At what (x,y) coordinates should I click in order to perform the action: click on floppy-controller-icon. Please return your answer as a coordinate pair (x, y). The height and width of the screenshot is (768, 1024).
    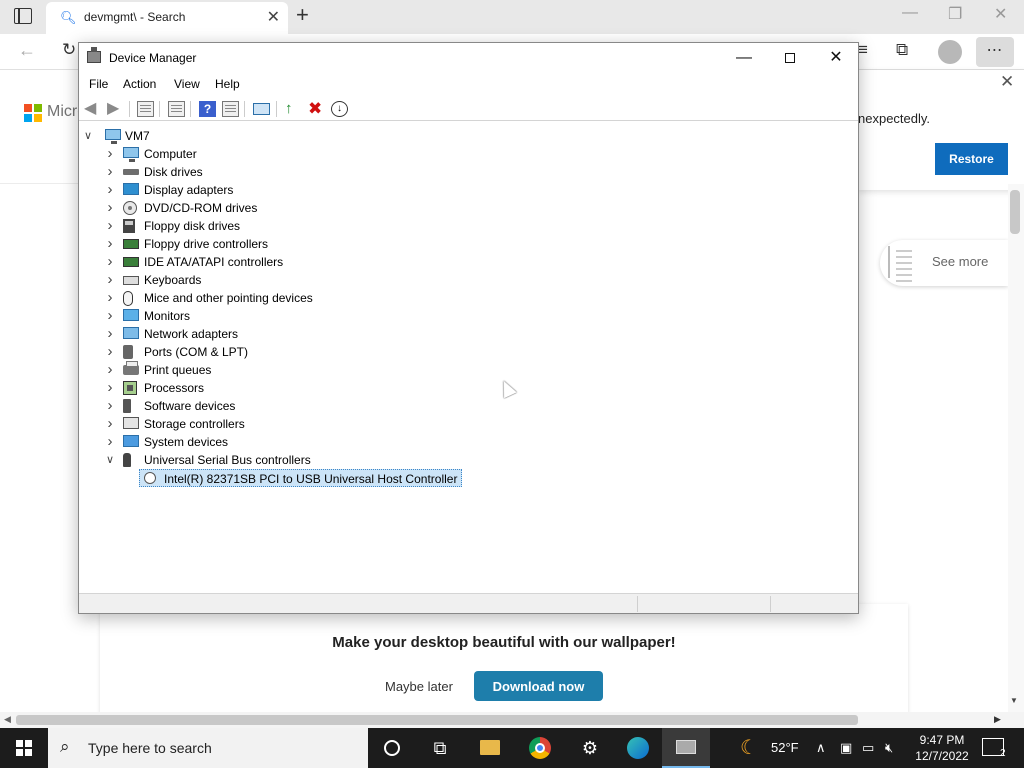
    Looking at the image, I should click on (131, 244).